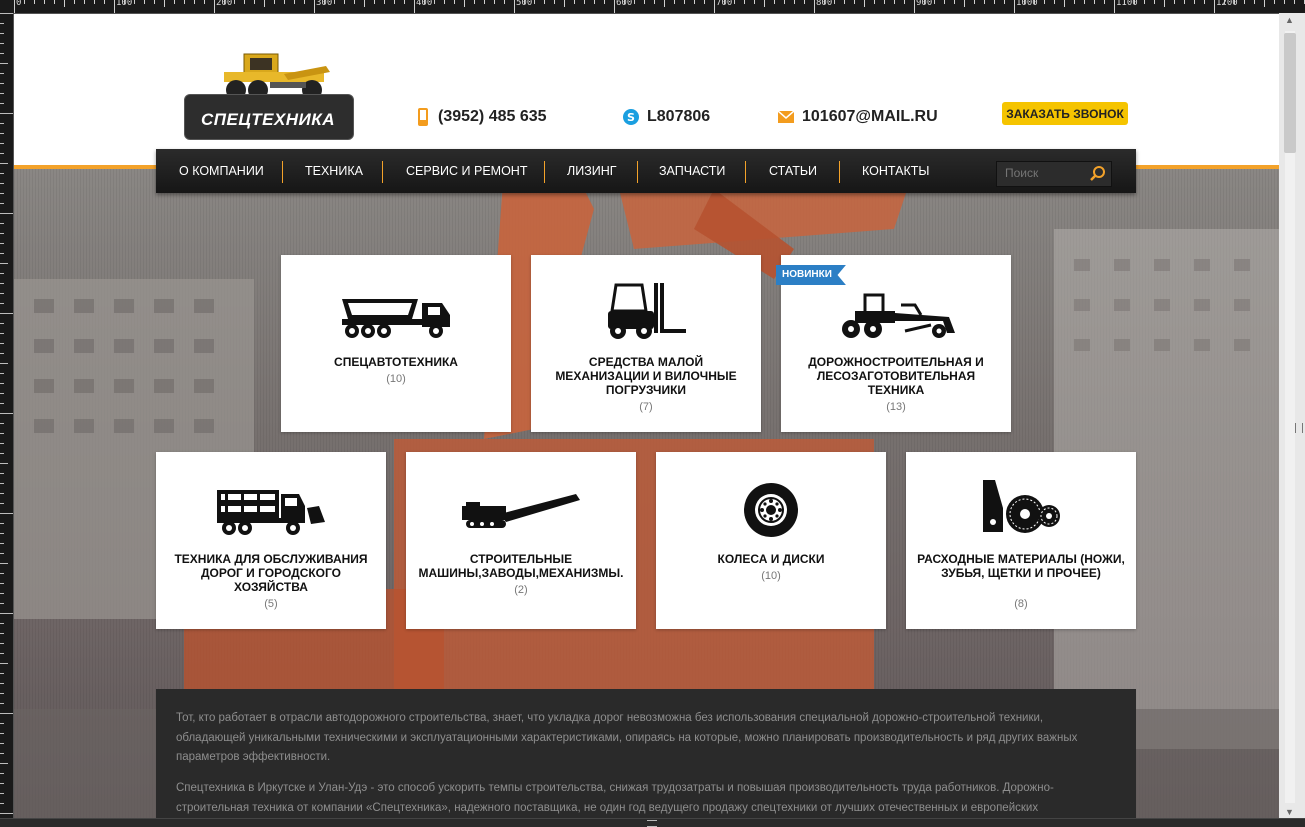  What do you see at coordinates (1289, 812) in the screenshot?
I see `scroll-down-arrow-icon: ▼` at bounding box center [1289, 812].